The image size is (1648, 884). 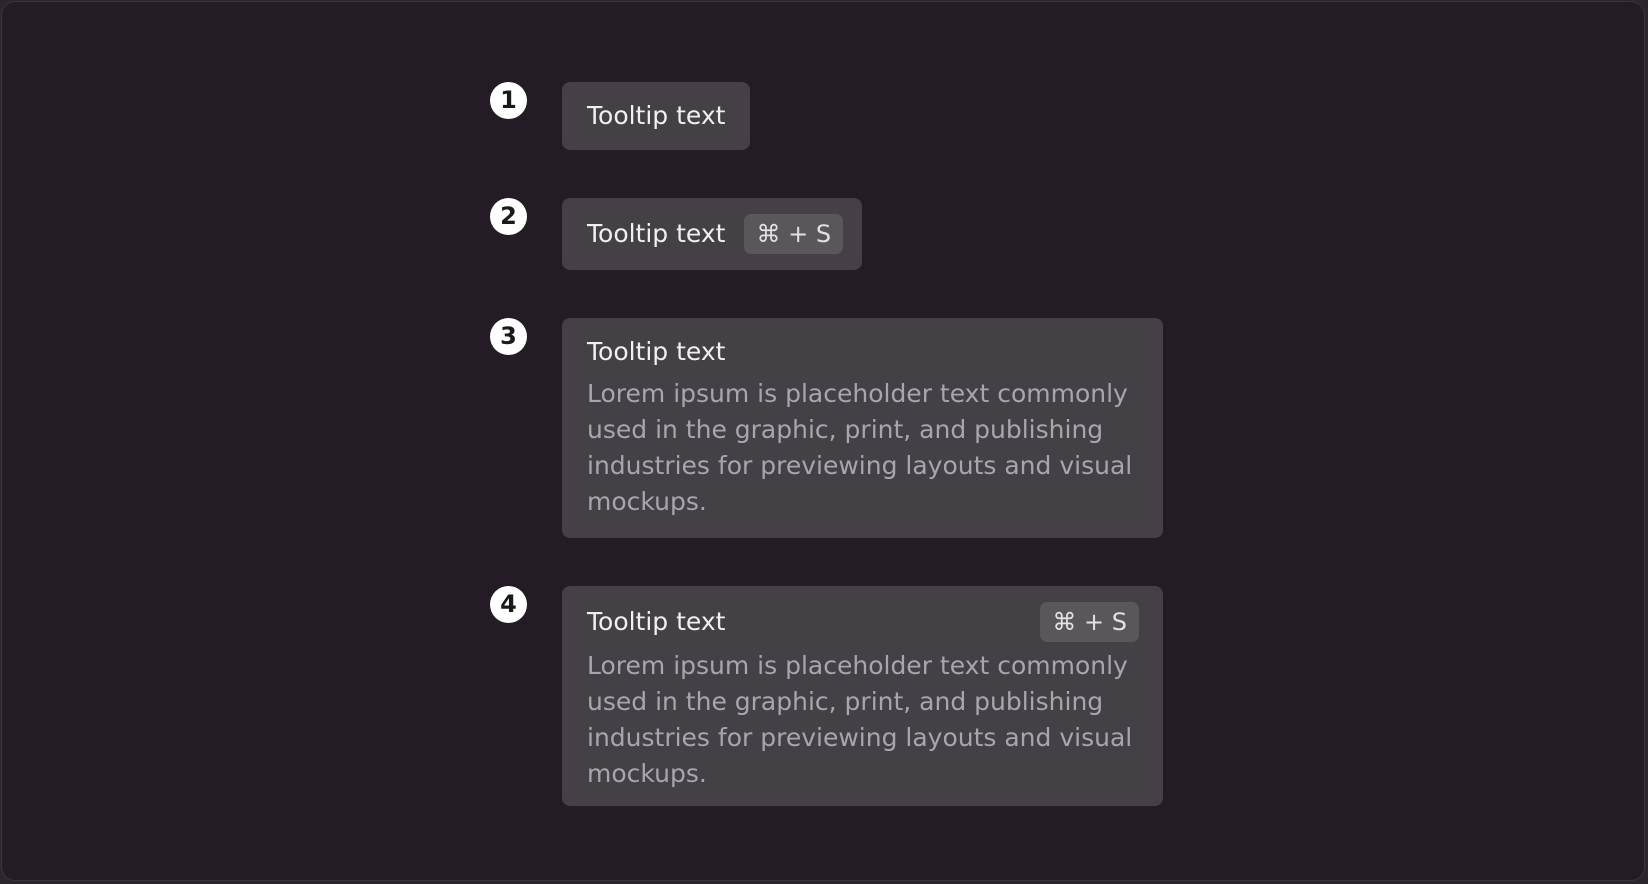 What do you see at coordinates (863, 622) in the screenshot?
I see `tooltip-header: Tooltip text ⌘ + S` at bounding box center [863, 622].